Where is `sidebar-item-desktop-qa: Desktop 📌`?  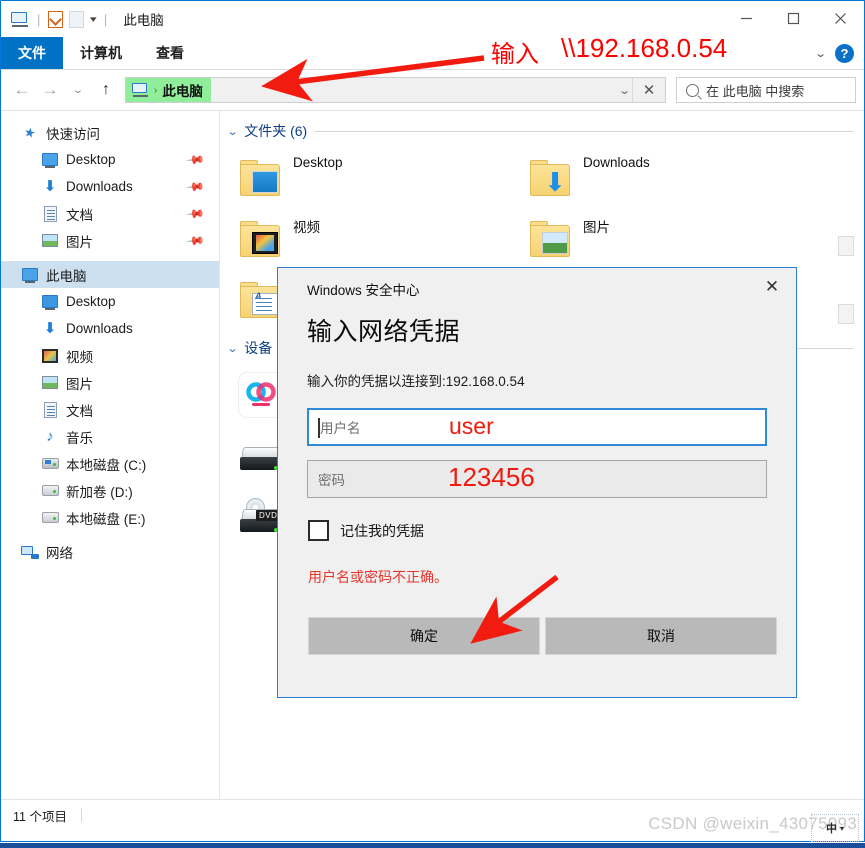 sidebar-item-desktop-qa: Desktop 📌 is located at coordinates (110, 159).